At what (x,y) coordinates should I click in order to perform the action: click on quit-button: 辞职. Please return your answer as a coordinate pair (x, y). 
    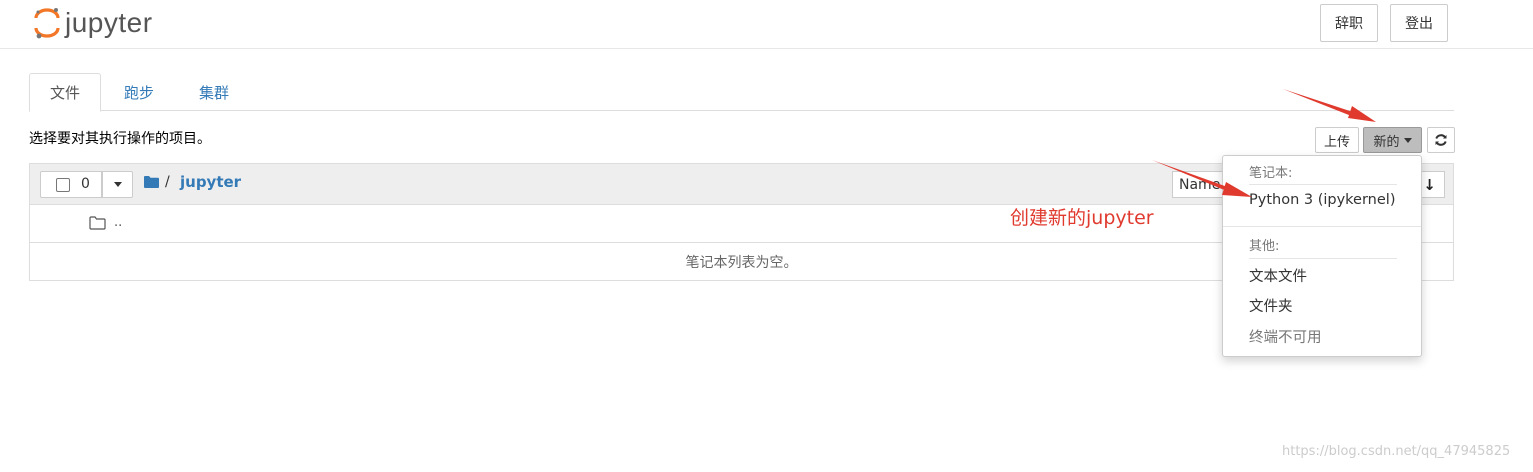
    Looking at the image, I should click on (1349, 23).